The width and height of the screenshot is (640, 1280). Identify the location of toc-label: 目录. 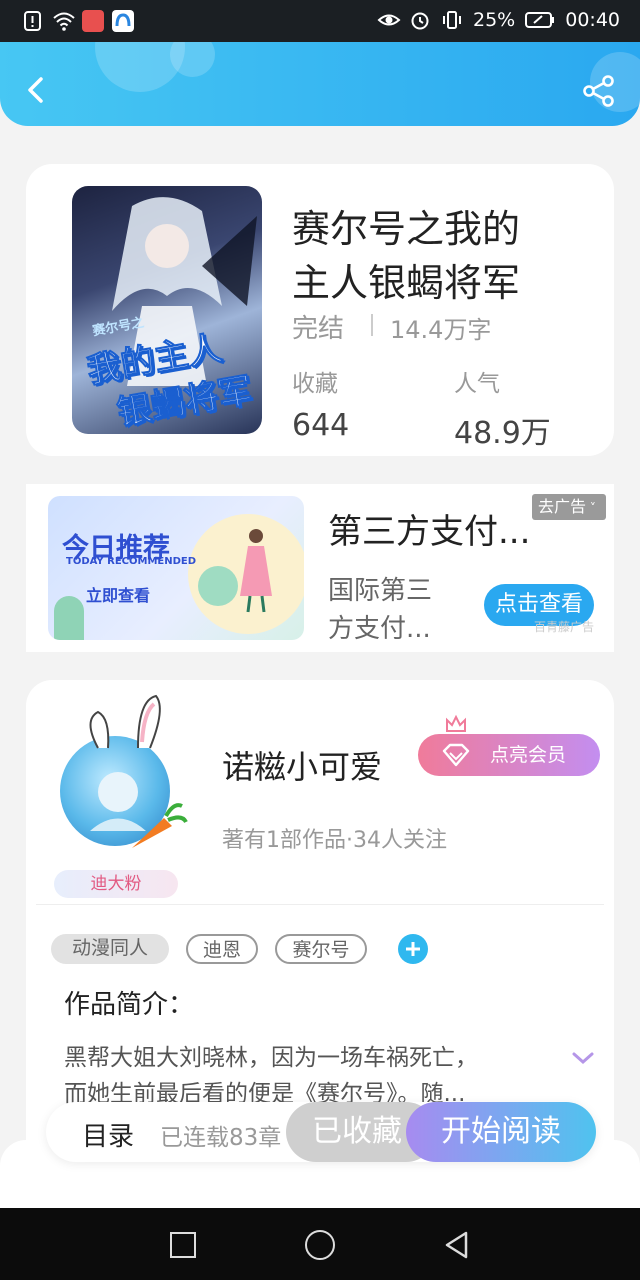
(108, 1137).